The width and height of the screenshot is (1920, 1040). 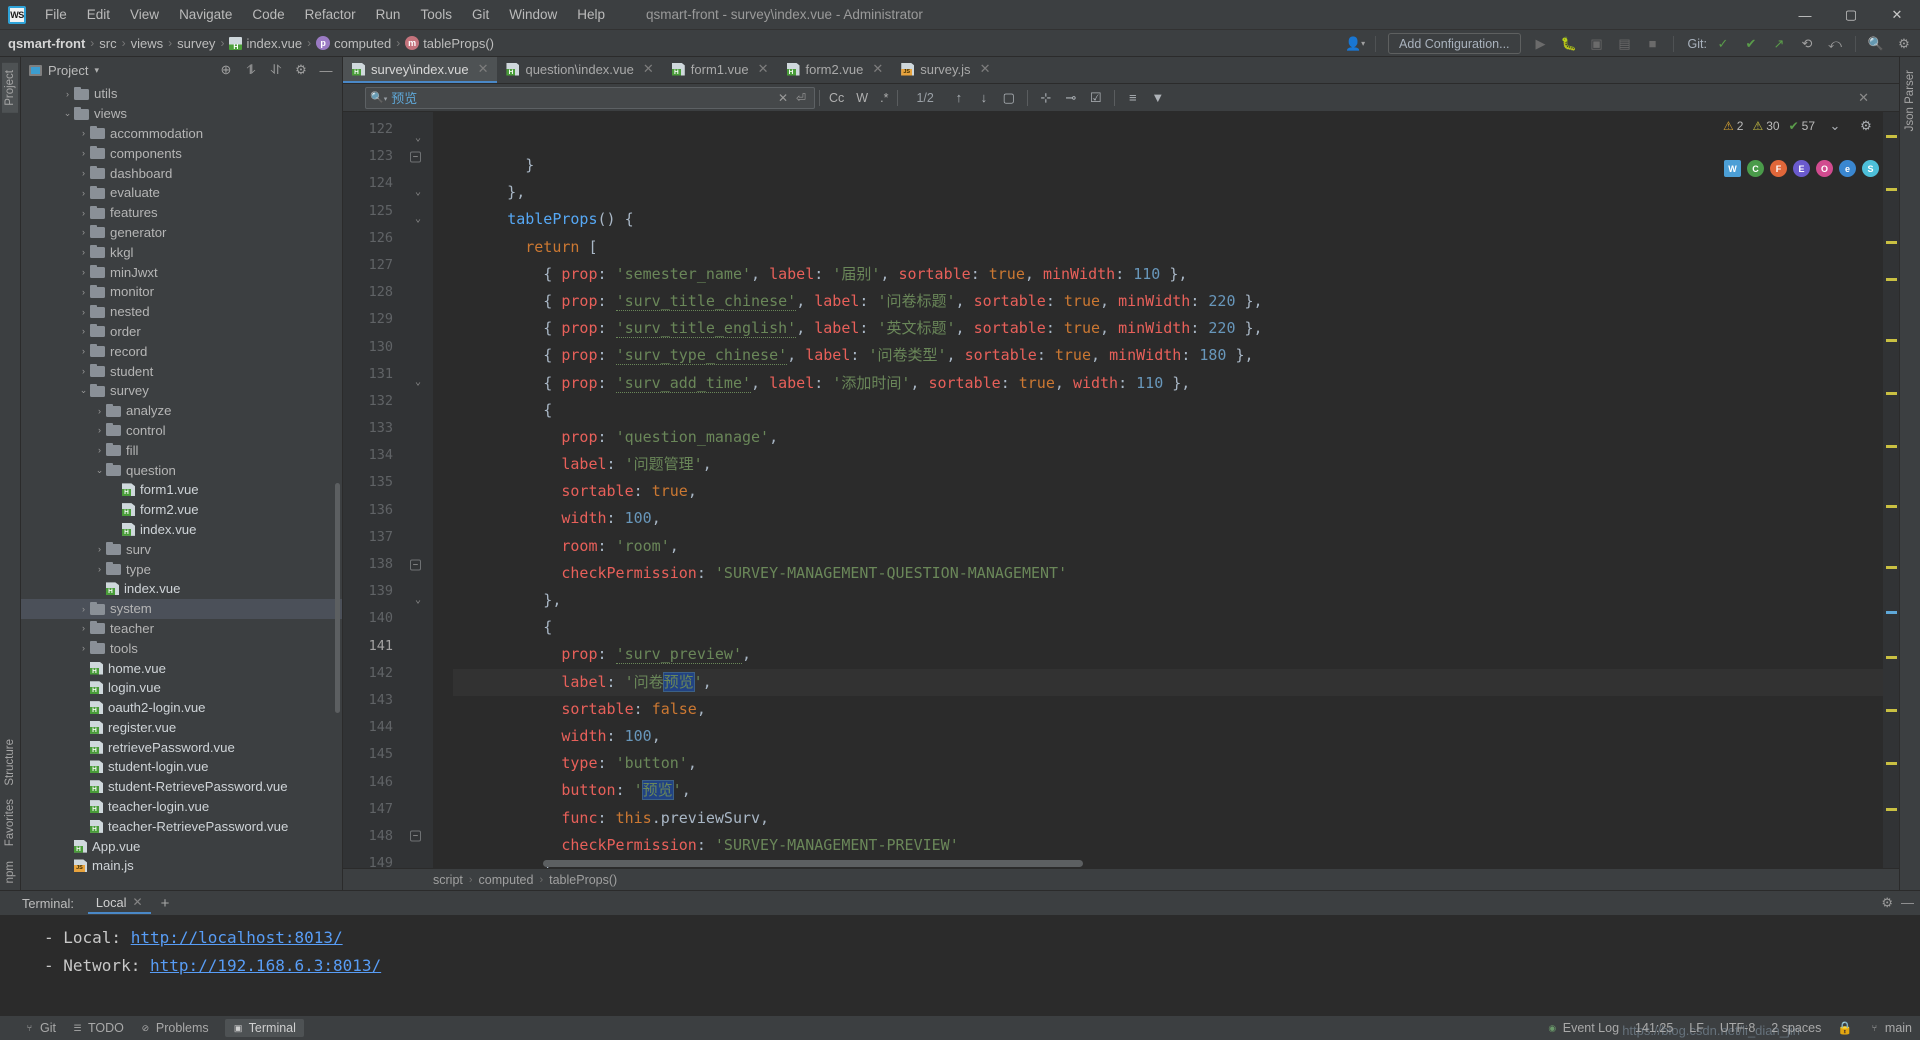 I want to click on opera-browser-icon: O, so click(x=1824, y=168).